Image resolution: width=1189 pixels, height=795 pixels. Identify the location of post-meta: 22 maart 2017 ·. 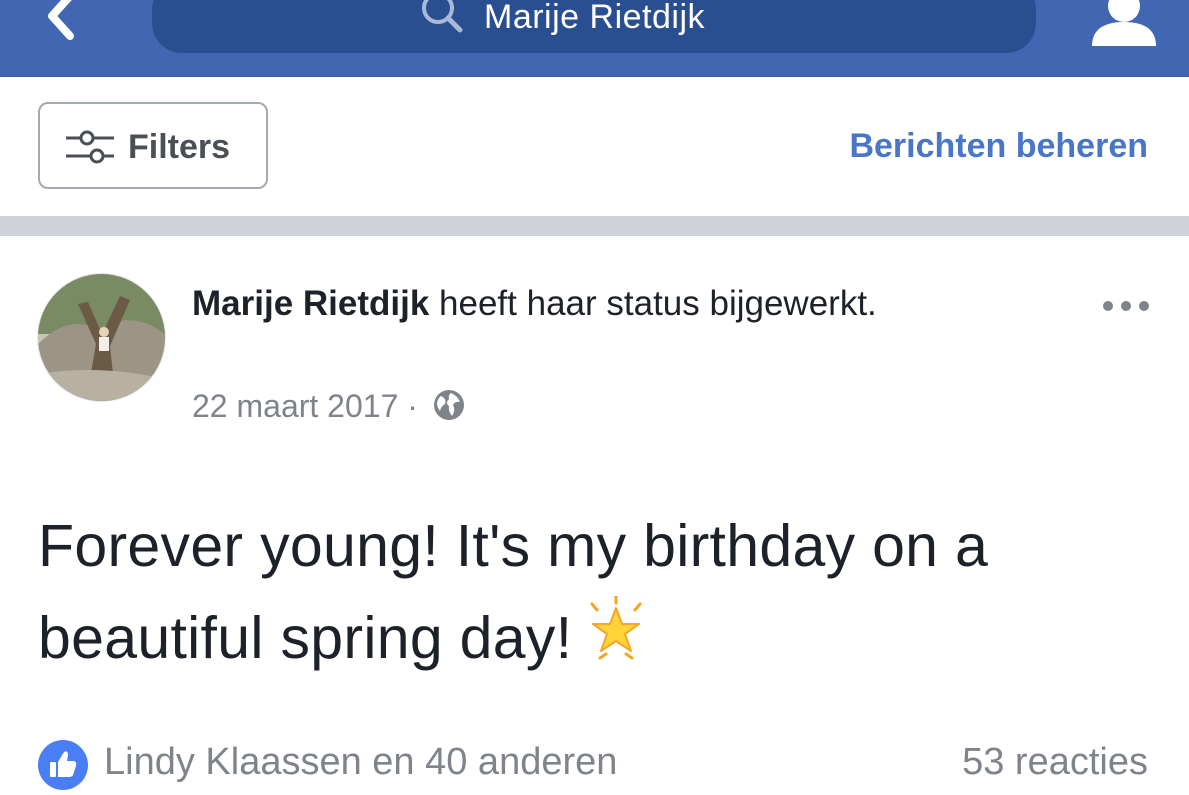
(329, 405).